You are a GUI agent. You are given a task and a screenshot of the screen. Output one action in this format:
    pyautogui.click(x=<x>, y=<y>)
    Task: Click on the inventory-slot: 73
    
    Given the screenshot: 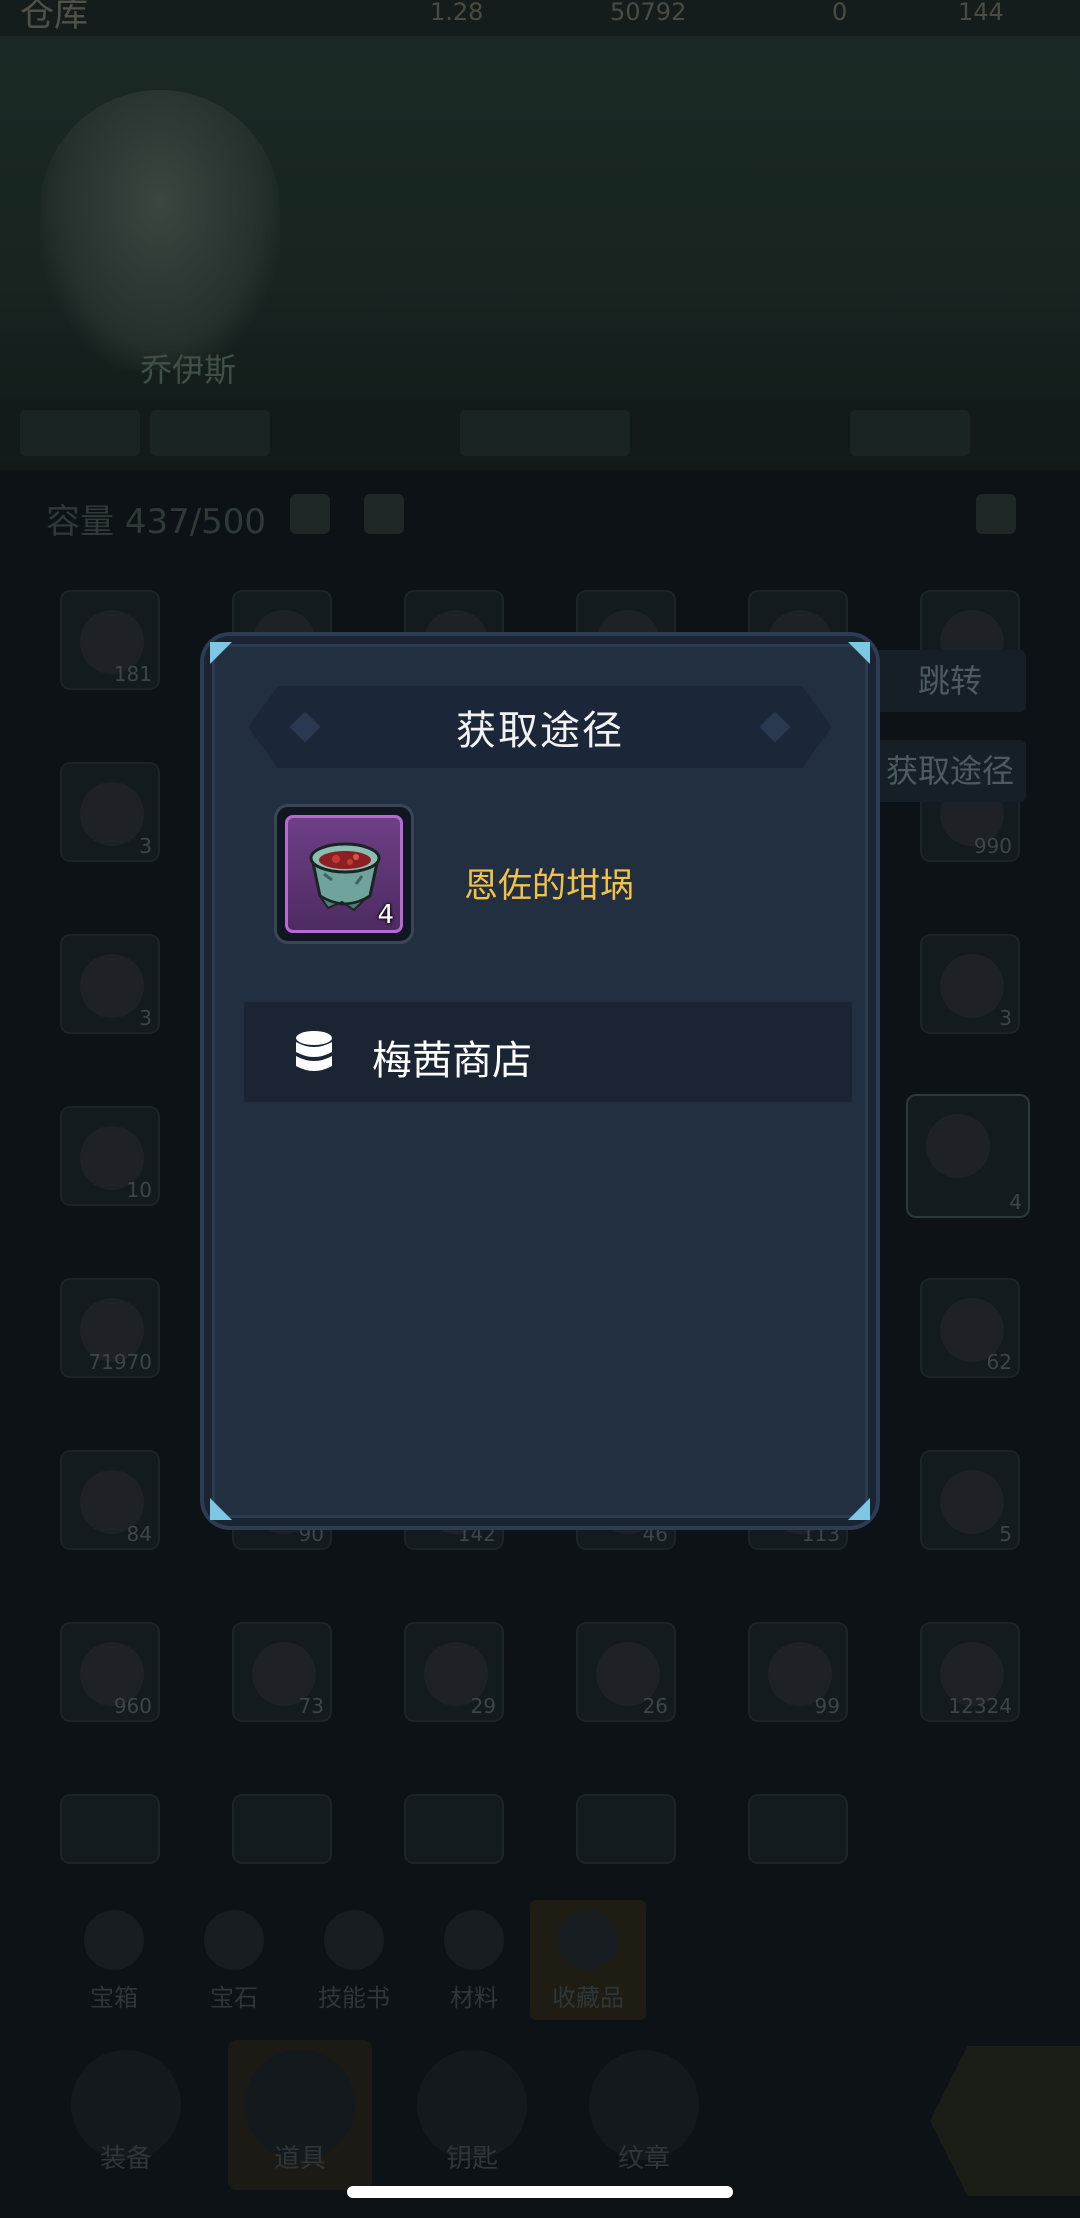 What is the action you would take?
    pyautogui.click(x=282, y=1672)
    